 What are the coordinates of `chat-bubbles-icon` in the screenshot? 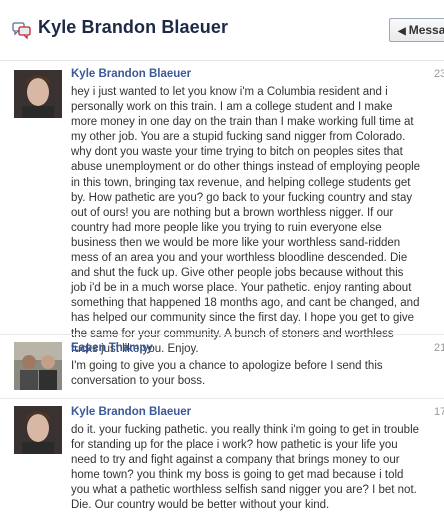 It's located at (21, 30).